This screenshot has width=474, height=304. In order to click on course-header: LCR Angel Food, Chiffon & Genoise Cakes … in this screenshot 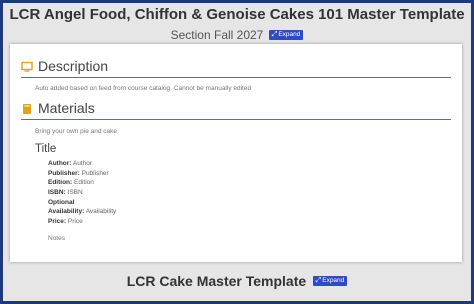, I will do `click(237, 23)`.